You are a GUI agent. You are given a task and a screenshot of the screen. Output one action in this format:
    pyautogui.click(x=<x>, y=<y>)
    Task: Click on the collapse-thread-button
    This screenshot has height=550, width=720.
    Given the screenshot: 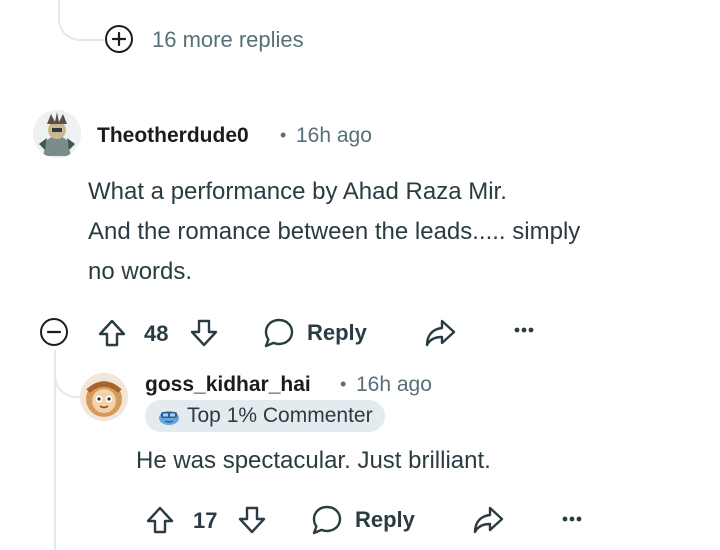 What is the action you would take?
    pyautogui.click(x=54, y=332)
    